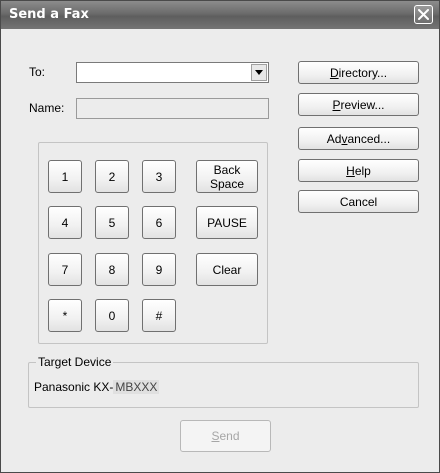 The width and height of the screenshot is (440, 473). Describe the element at coordinates (159, 269) in the screenshot. I see `keypad-key-9: 9` at that location.